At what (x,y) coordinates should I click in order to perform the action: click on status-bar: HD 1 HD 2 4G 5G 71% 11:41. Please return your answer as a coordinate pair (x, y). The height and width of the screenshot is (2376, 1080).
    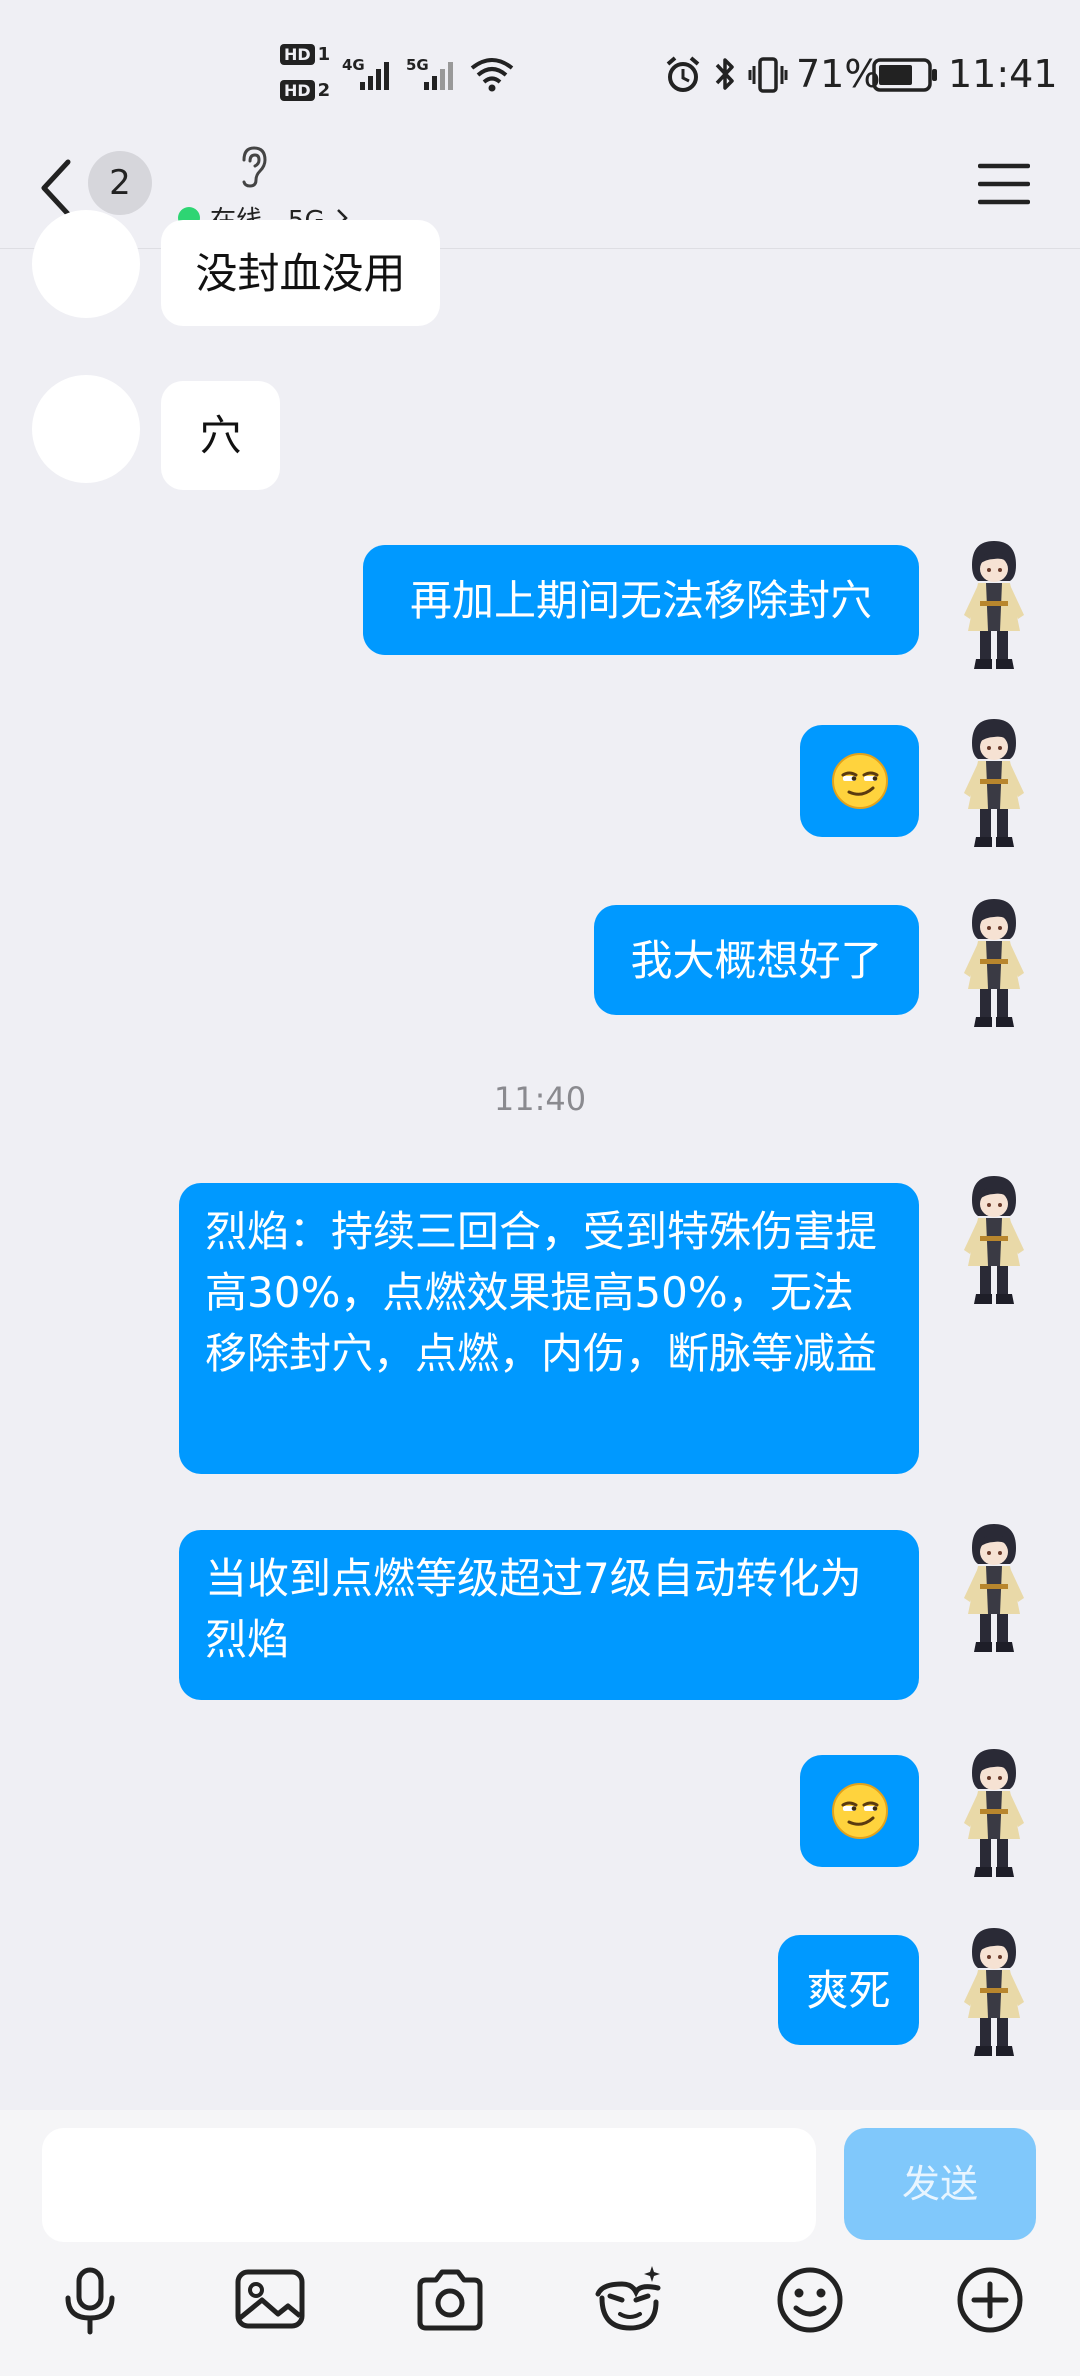
    Looking at the image, I should click on (540, 70).